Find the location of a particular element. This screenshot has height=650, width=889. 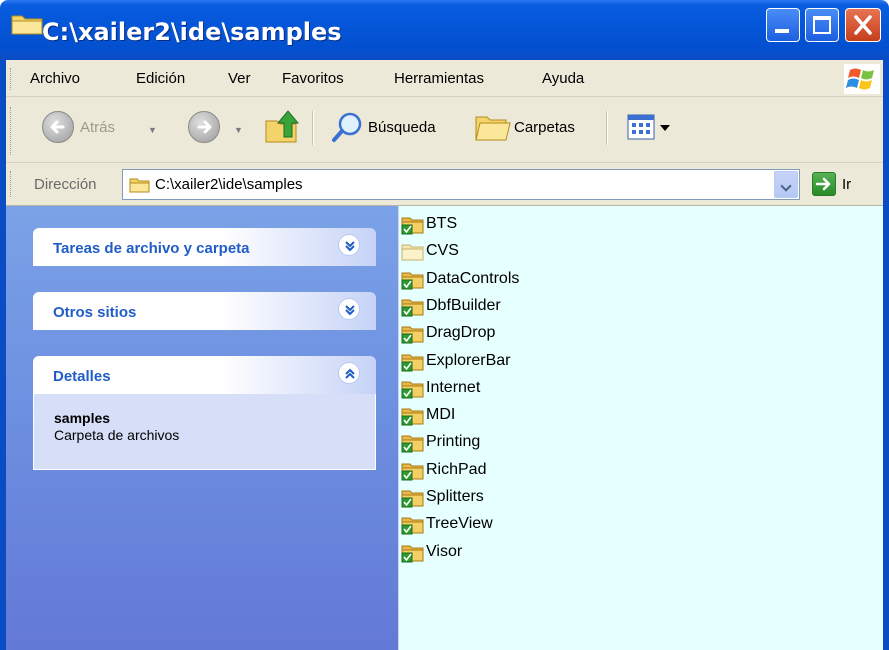

menu-edicion: Edición is located at coordinates (160, 78).